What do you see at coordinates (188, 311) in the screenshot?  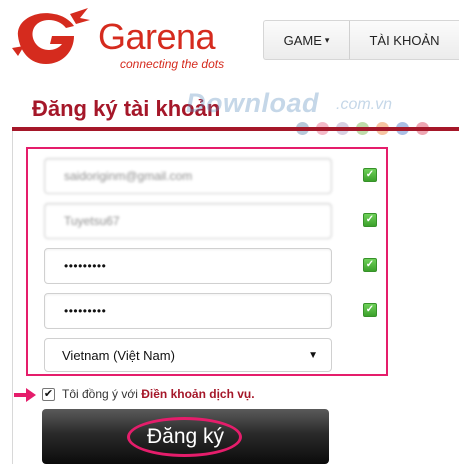 I see `confirm-password-field: •••••••••` at bounding box center [188, 311].